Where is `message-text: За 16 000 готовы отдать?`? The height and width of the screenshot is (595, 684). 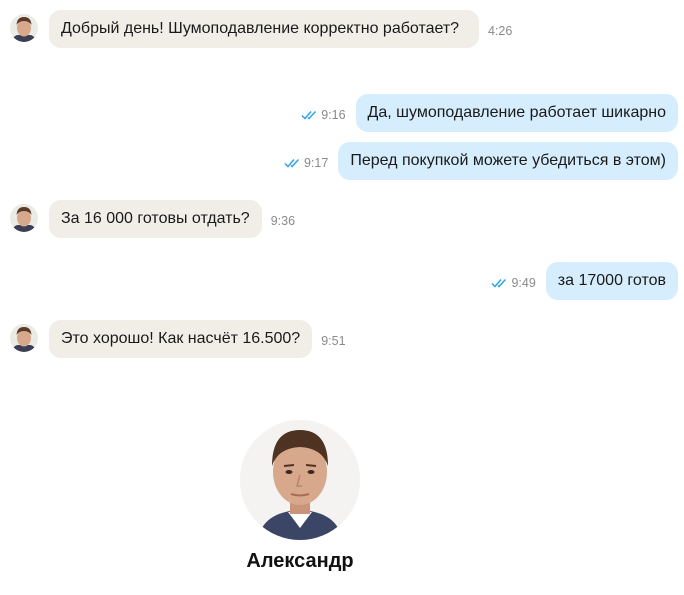 message-text: За 16 000 готовы отдать? is located at coordinates (155, 218).